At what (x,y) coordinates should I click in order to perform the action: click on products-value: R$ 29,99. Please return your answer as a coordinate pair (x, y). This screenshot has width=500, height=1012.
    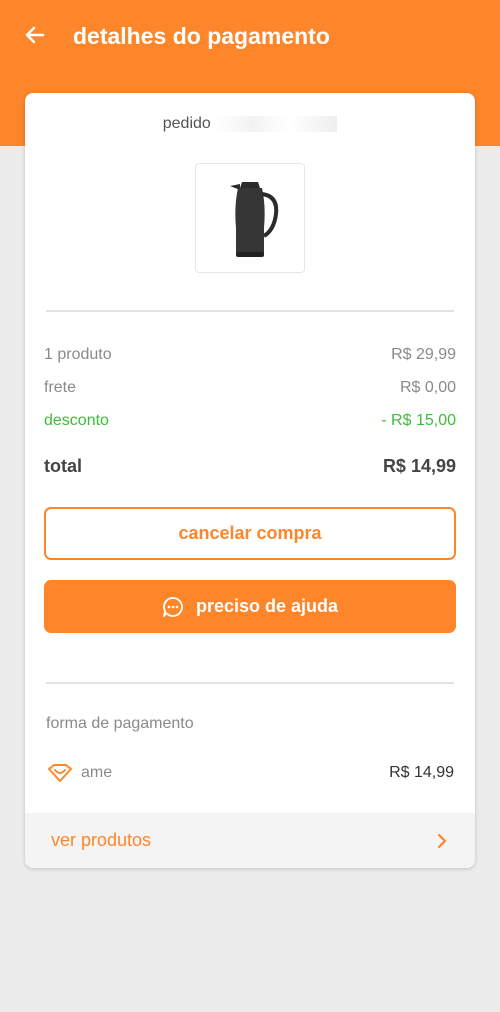
    Looking at the image, I should click on (423, 354).